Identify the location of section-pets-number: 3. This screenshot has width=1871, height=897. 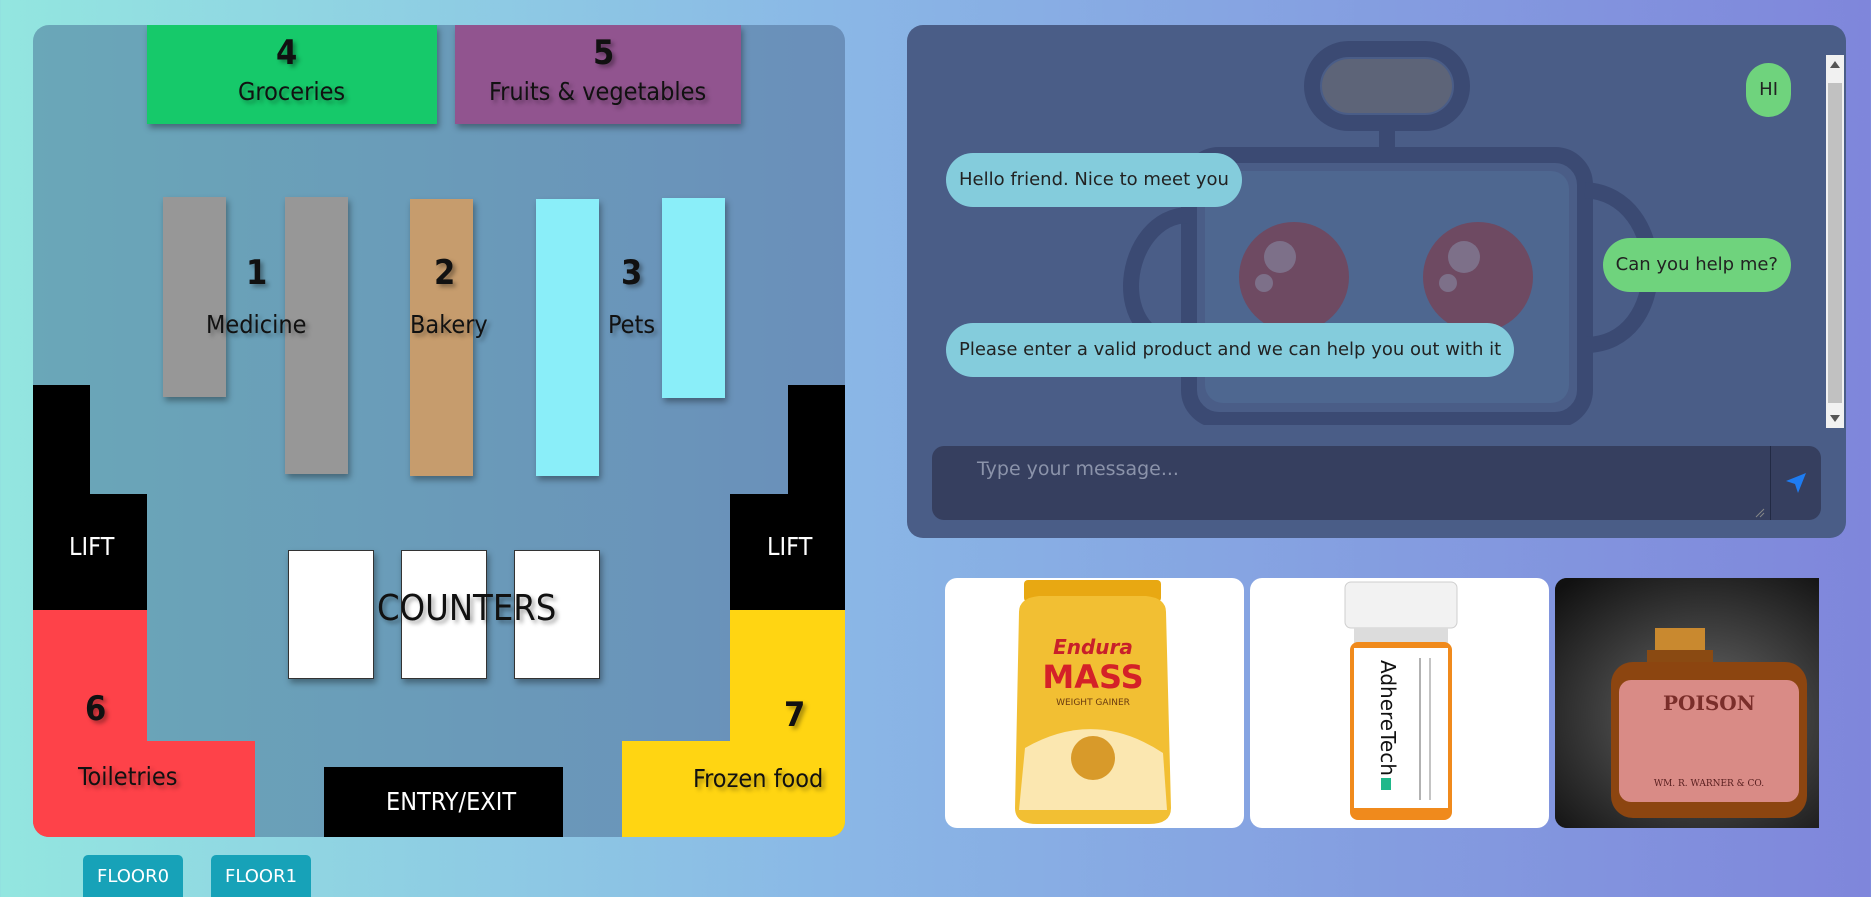
(632, 273).